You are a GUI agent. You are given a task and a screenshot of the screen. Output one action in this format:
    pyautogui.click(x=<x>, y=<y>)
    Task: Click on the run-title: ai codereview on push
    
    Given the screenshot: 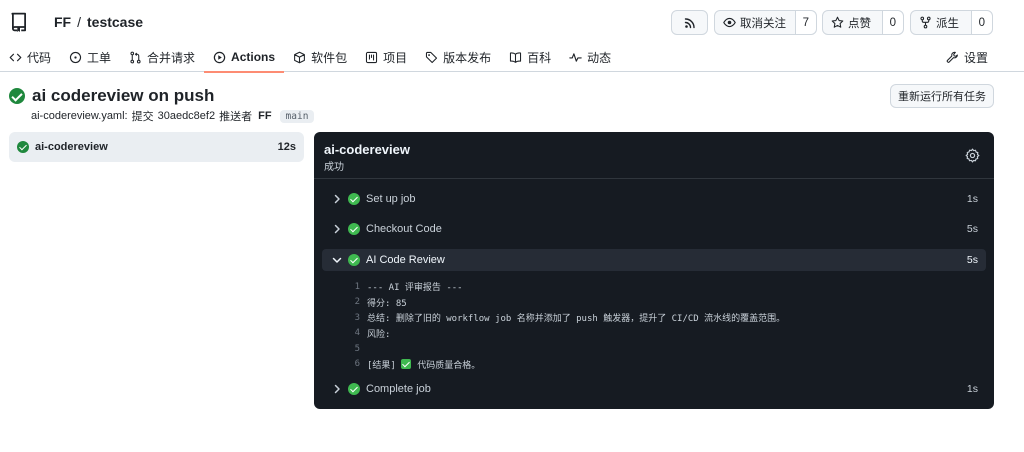 What is the action you would take?
    pyautogui.click(x=111, y=96)
    